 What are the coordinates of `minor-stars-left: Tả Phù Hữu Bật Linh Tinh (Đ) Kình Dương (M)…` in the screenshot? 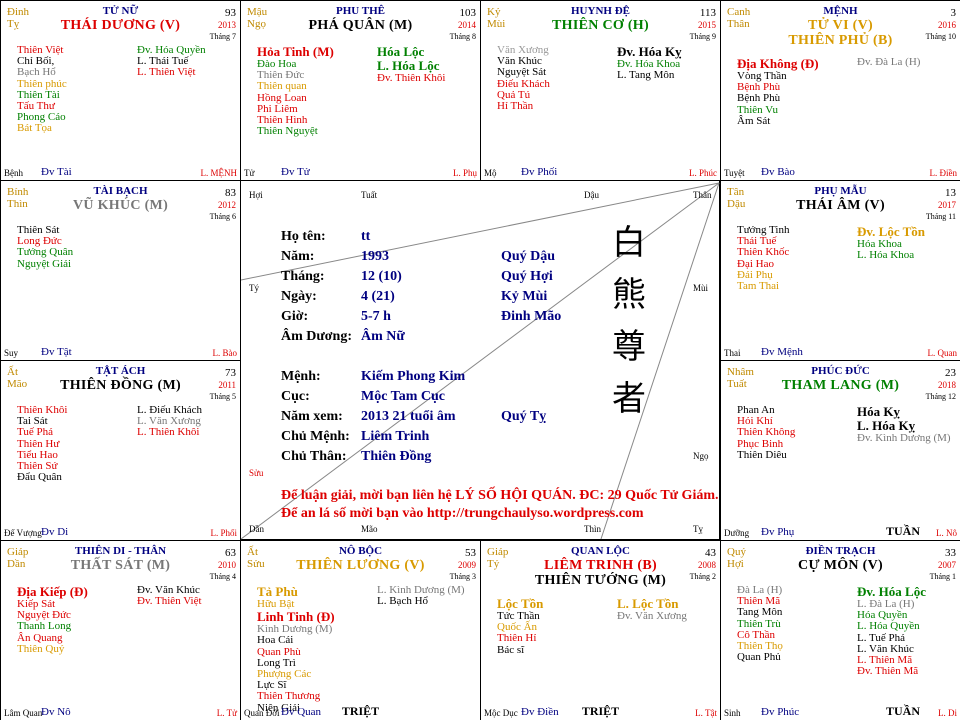 It's located at (296, 649).